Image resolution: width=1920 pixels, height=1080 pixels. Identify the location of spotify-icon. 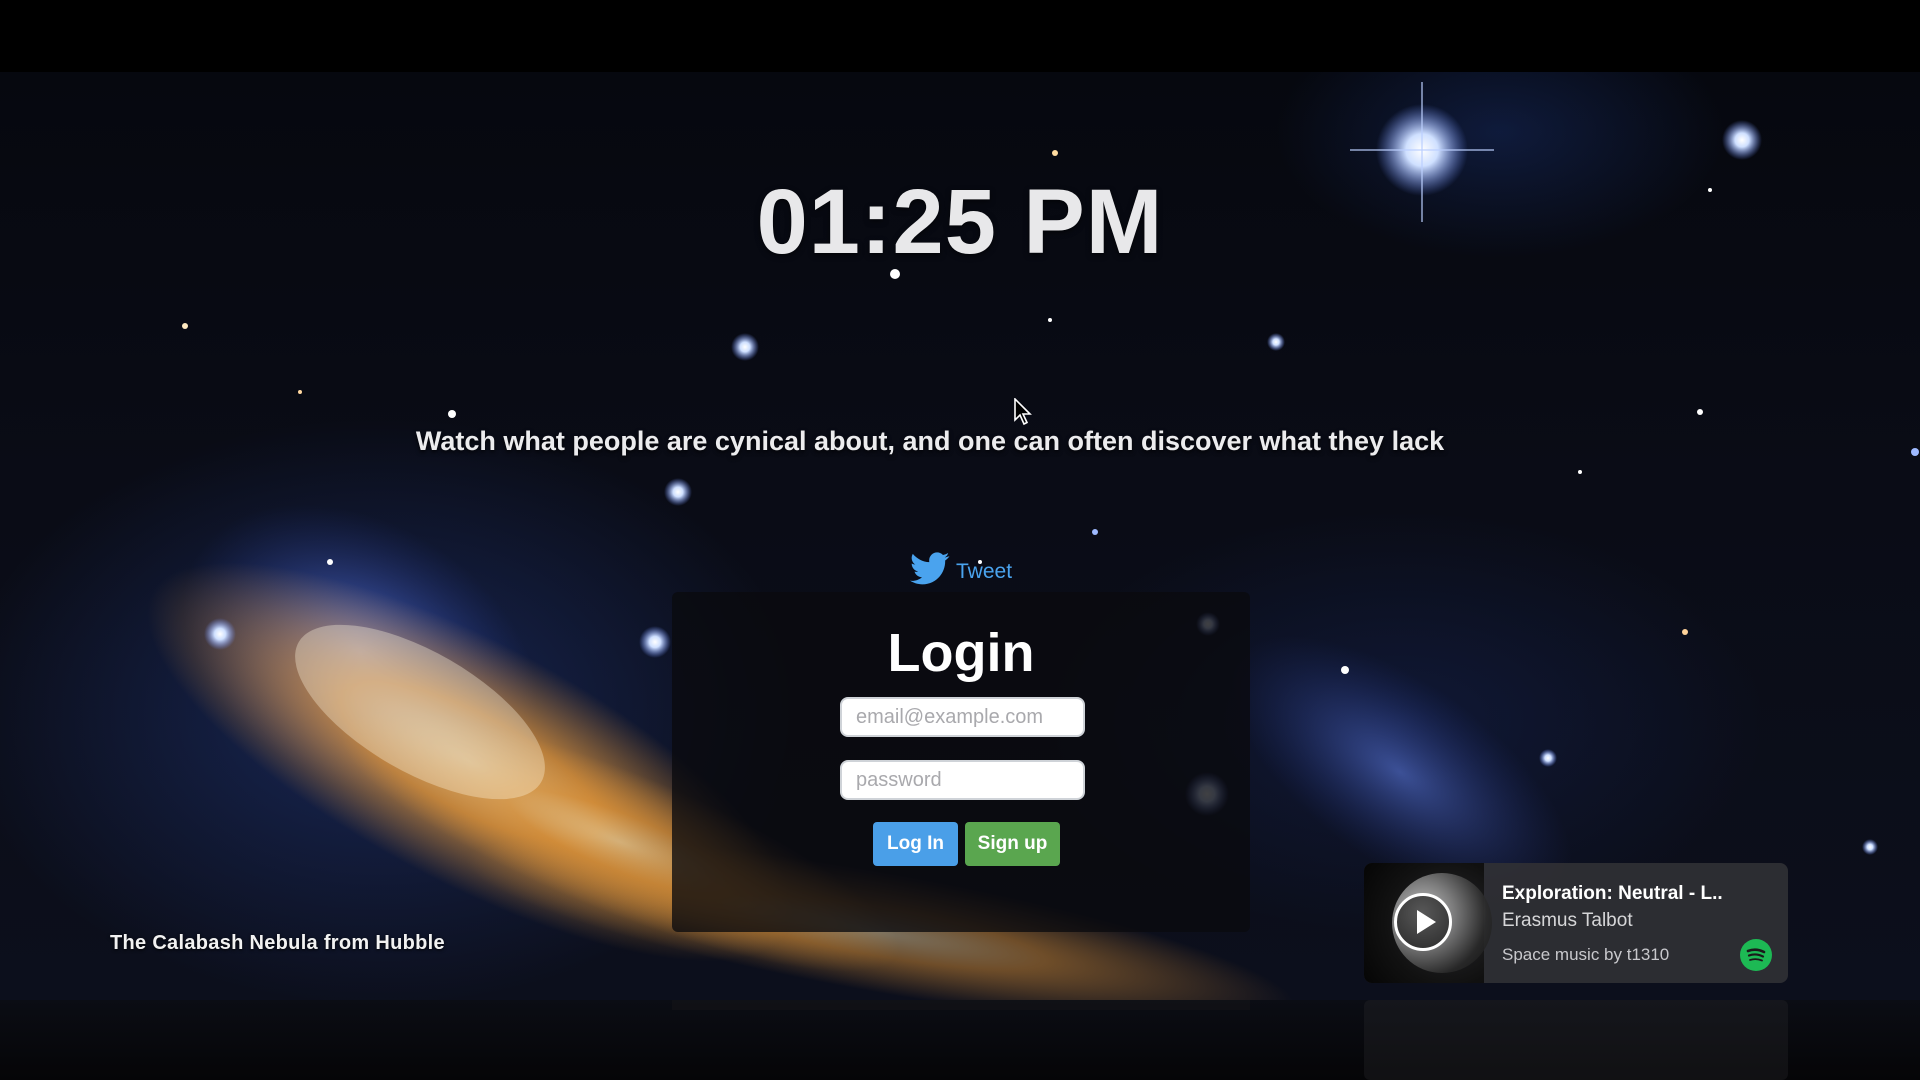
(1756, 955).